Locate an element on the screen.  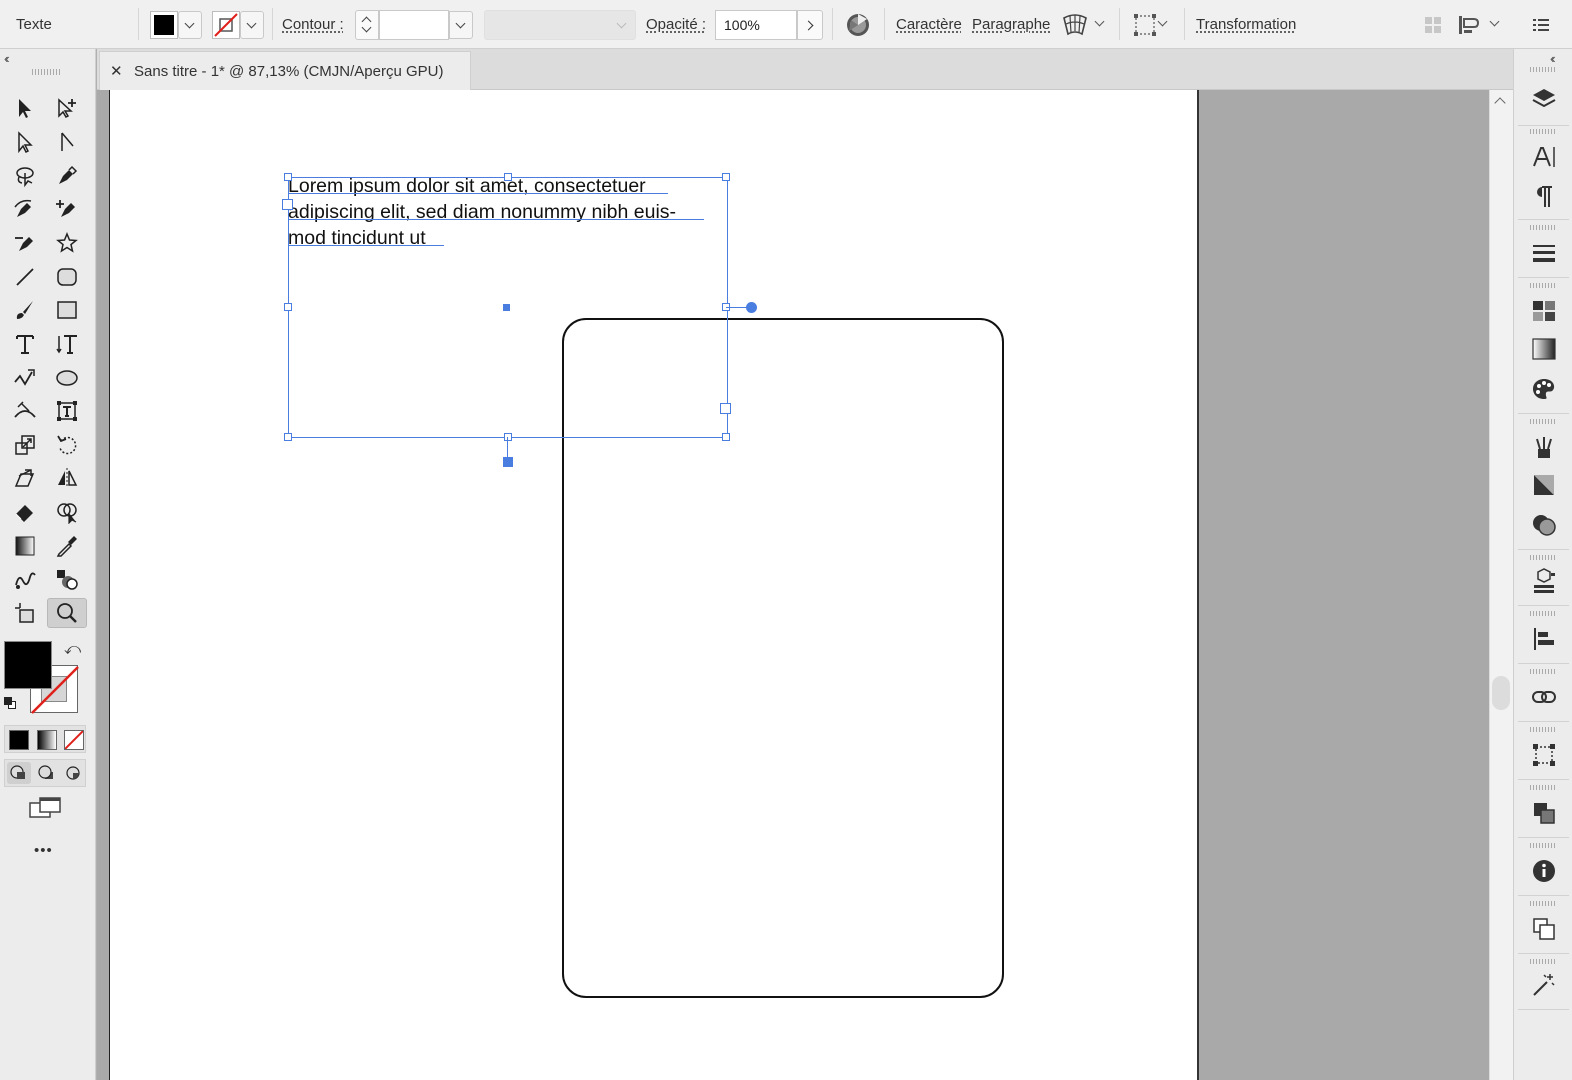
transform-link: Transformation is located at coordinates (1246, 24).